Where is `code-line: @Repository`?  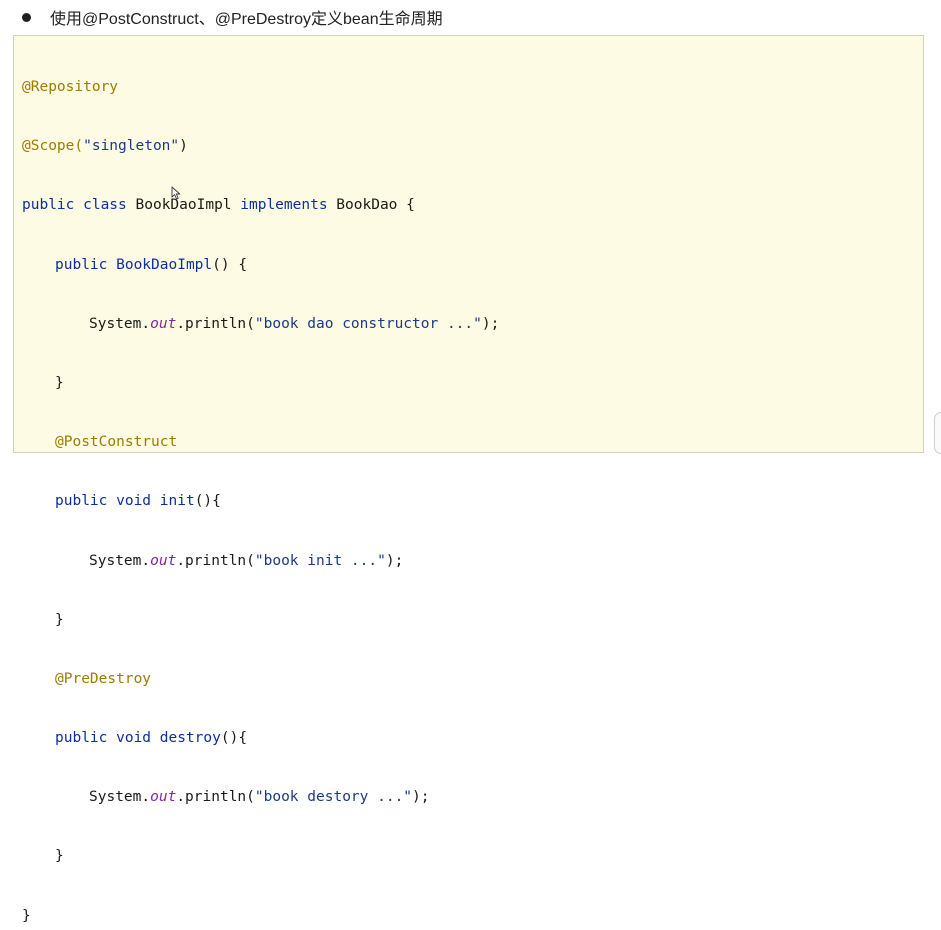 code-line: @Repository is located at coordinates (260, 87).